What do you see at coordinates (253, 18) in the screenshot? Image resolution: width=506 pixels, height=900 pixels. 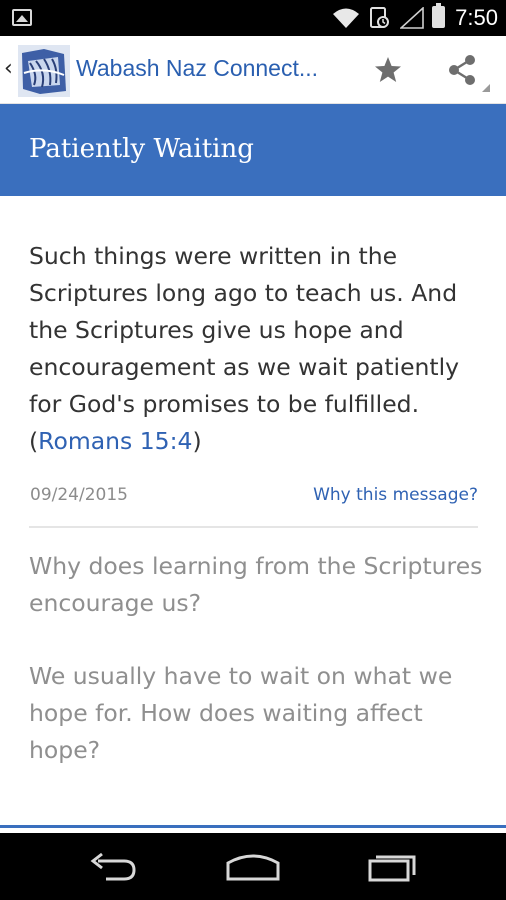 I see `status-bar: 7:50` at bounding box center [253, 18].